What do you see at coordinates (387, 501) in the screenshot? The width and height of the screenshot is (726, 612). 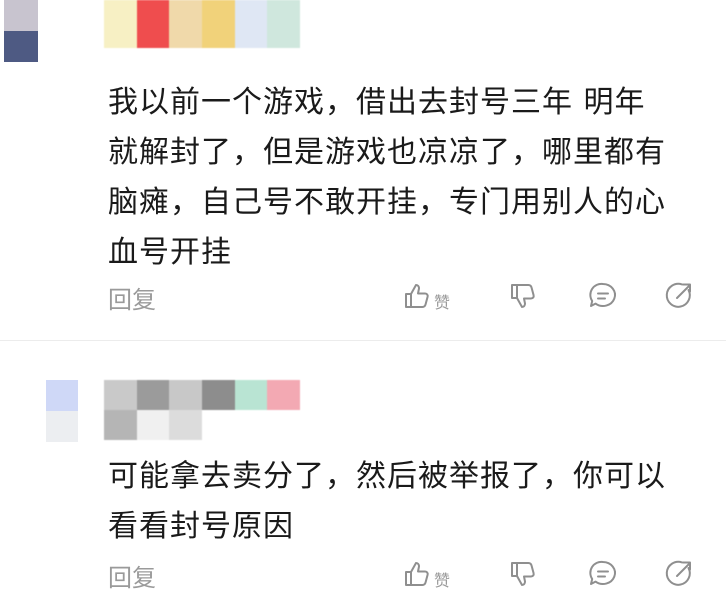 I see `comment-text: 可能拿去卖分了，然后被举报了，你可以 看看封号原因` at bounding box center [387, 501].